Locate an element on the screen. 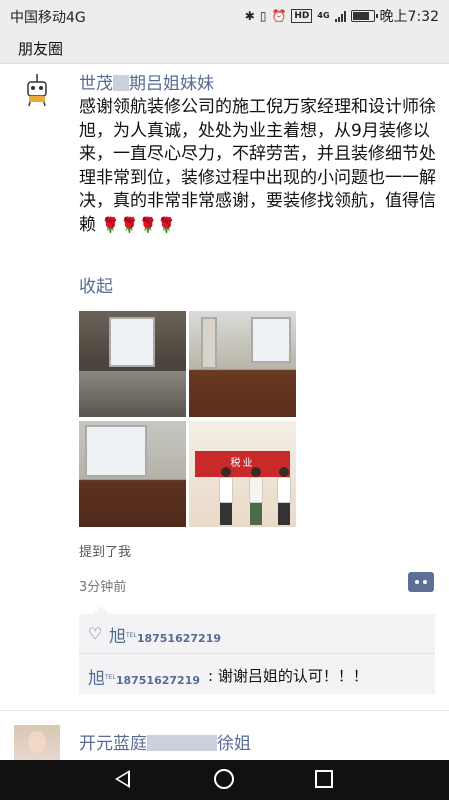 The width and height of the screenshot is (449, 800). comment-text: : 谢谢吕姐的认可！！！ is located at coordinates (288, 676).